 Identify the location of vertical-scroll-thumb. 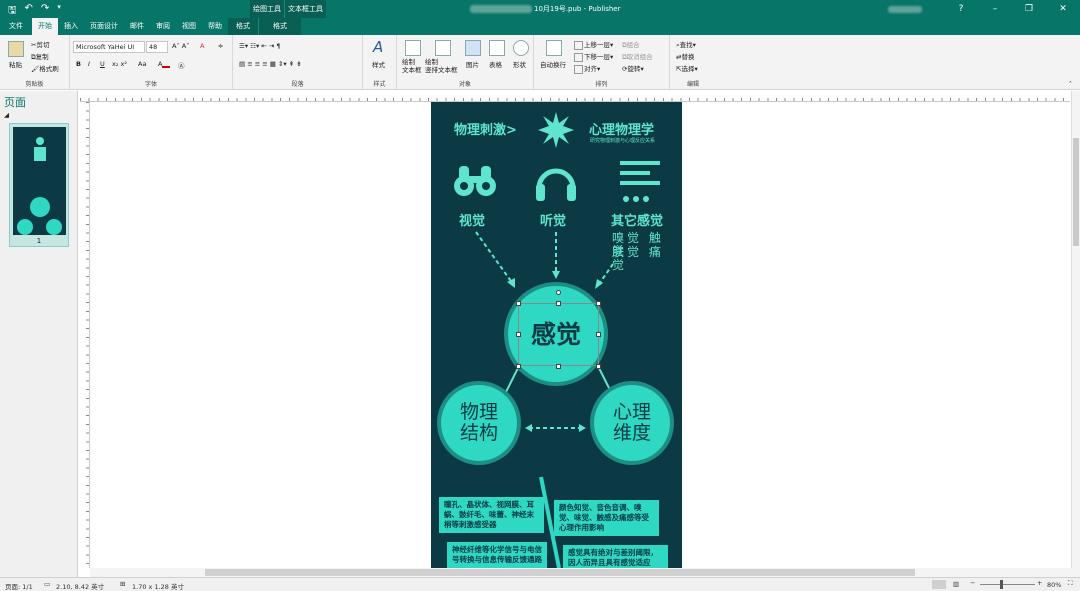
(1076, 192).